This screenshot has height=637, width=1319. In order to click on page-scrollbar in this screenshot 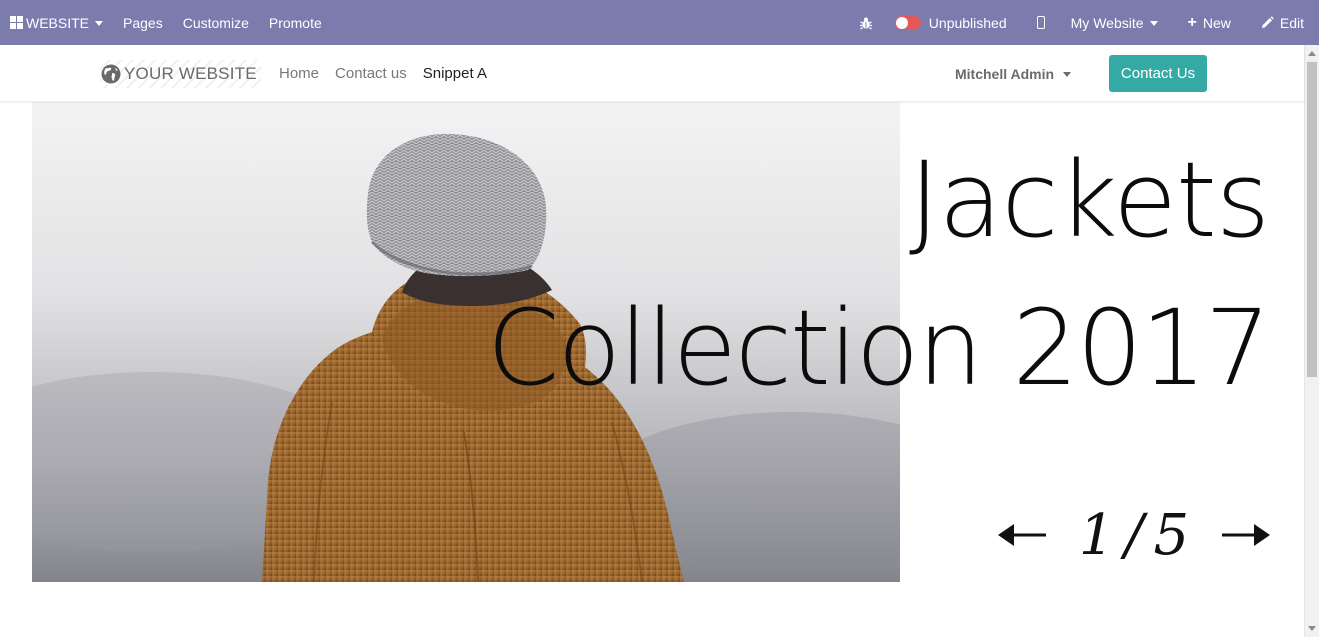, I will do `click(1311, 341)`.